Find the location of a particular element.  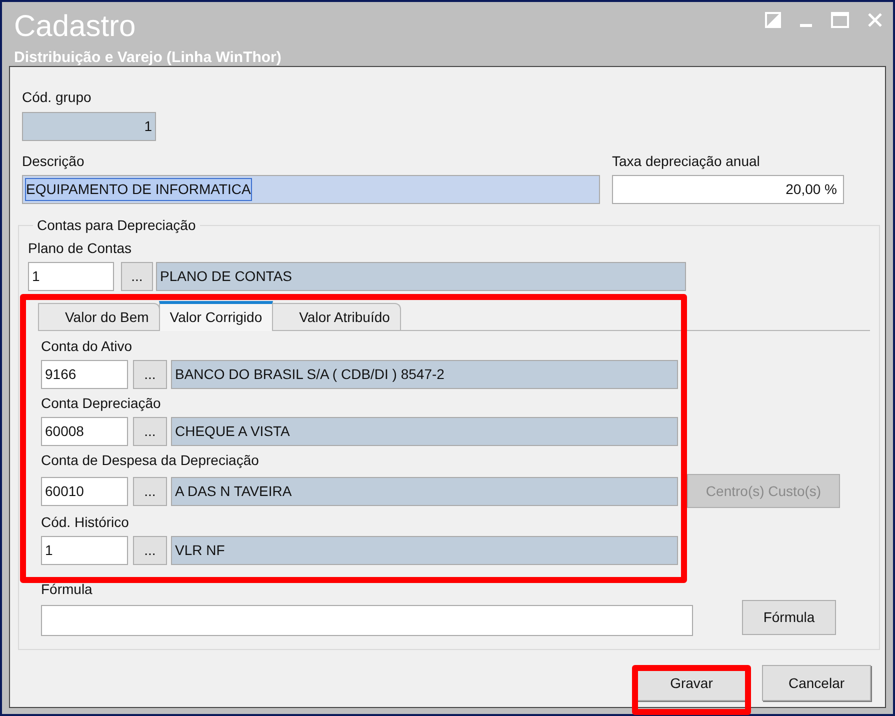

maximize-icon is located at coordinates (840, 20).